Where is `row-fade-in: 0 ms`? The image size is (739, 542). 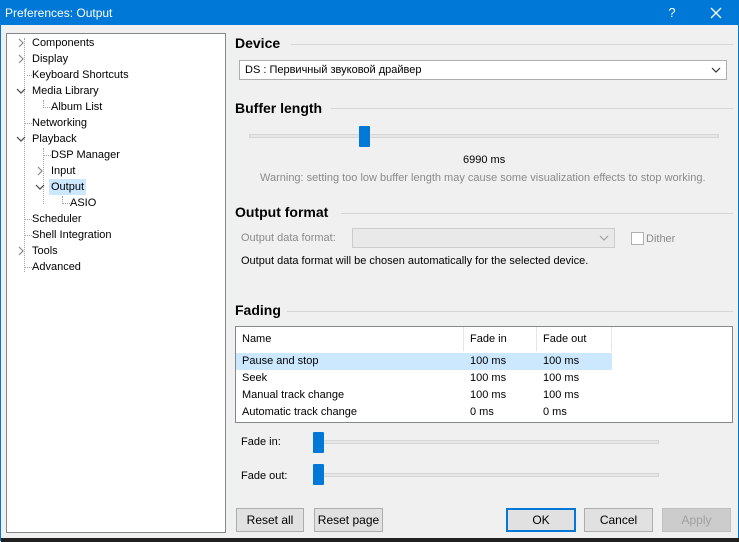 row-fade-in: 0 ms is located at coordinates (482, 412).